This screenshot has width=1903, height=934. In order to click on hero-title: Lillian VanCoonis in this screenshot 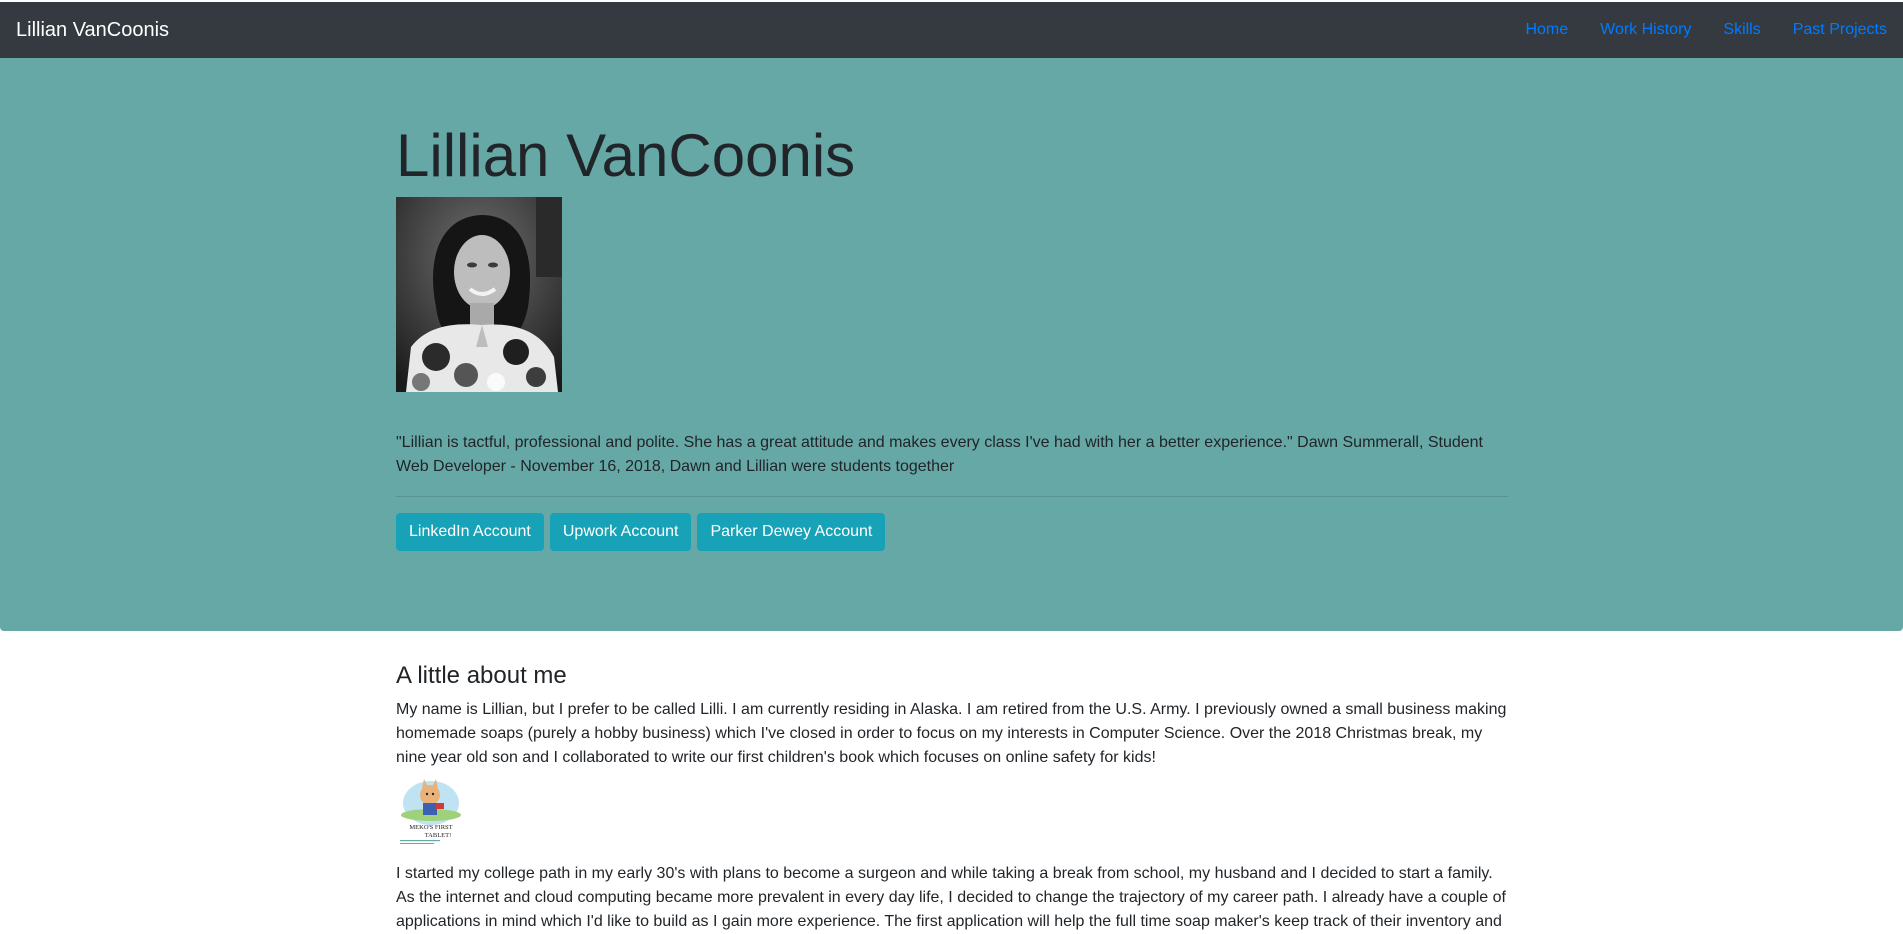, I will do `click(626, 155)`.